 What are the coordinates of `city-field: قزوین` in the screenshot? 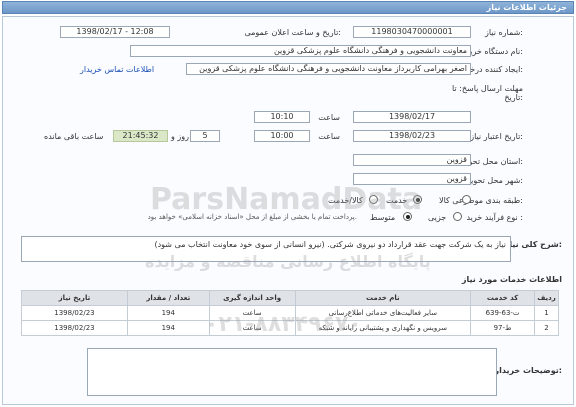 It's located at (412, 179).